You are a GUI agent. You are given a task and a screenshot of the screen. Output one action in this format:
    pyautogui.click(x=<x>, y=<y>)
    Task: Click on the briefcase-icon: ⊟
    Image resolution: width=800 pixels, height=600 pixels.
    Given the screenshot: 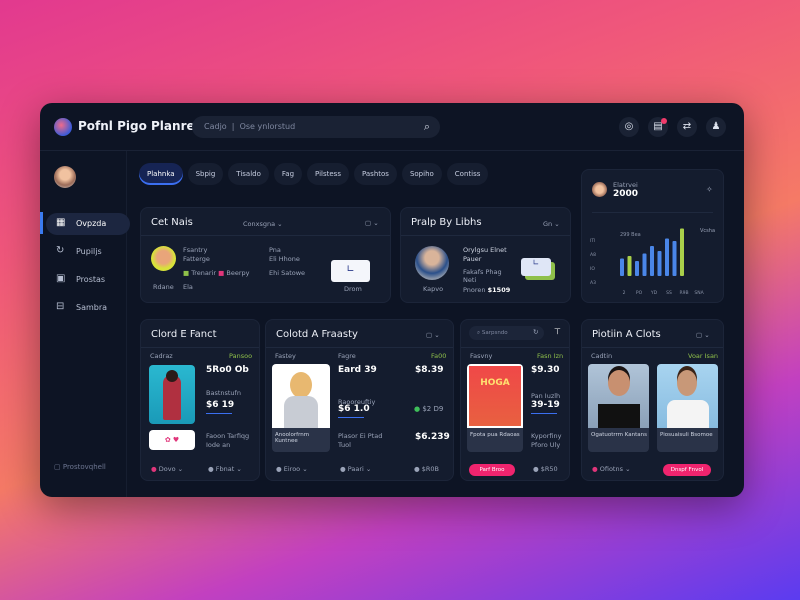 What is the action you would take?
    pyautogui.click(x=60, y=306)
    